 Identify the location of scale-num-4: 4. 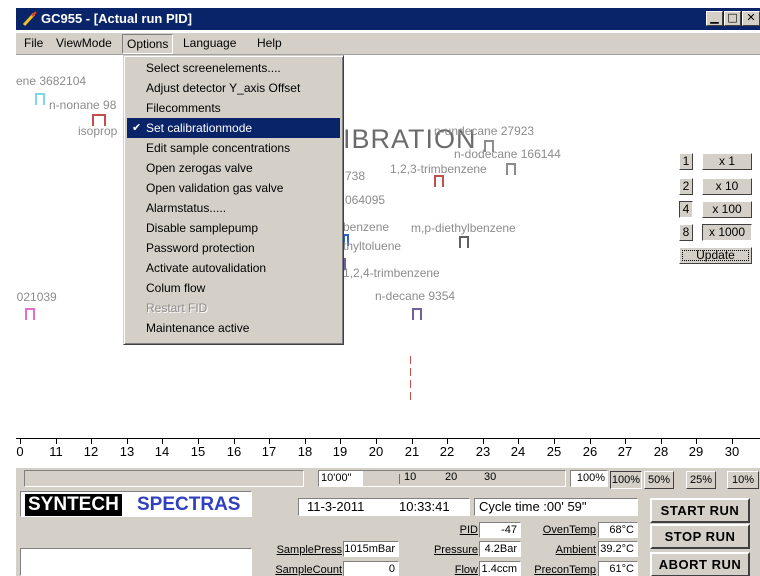
(686, 209).